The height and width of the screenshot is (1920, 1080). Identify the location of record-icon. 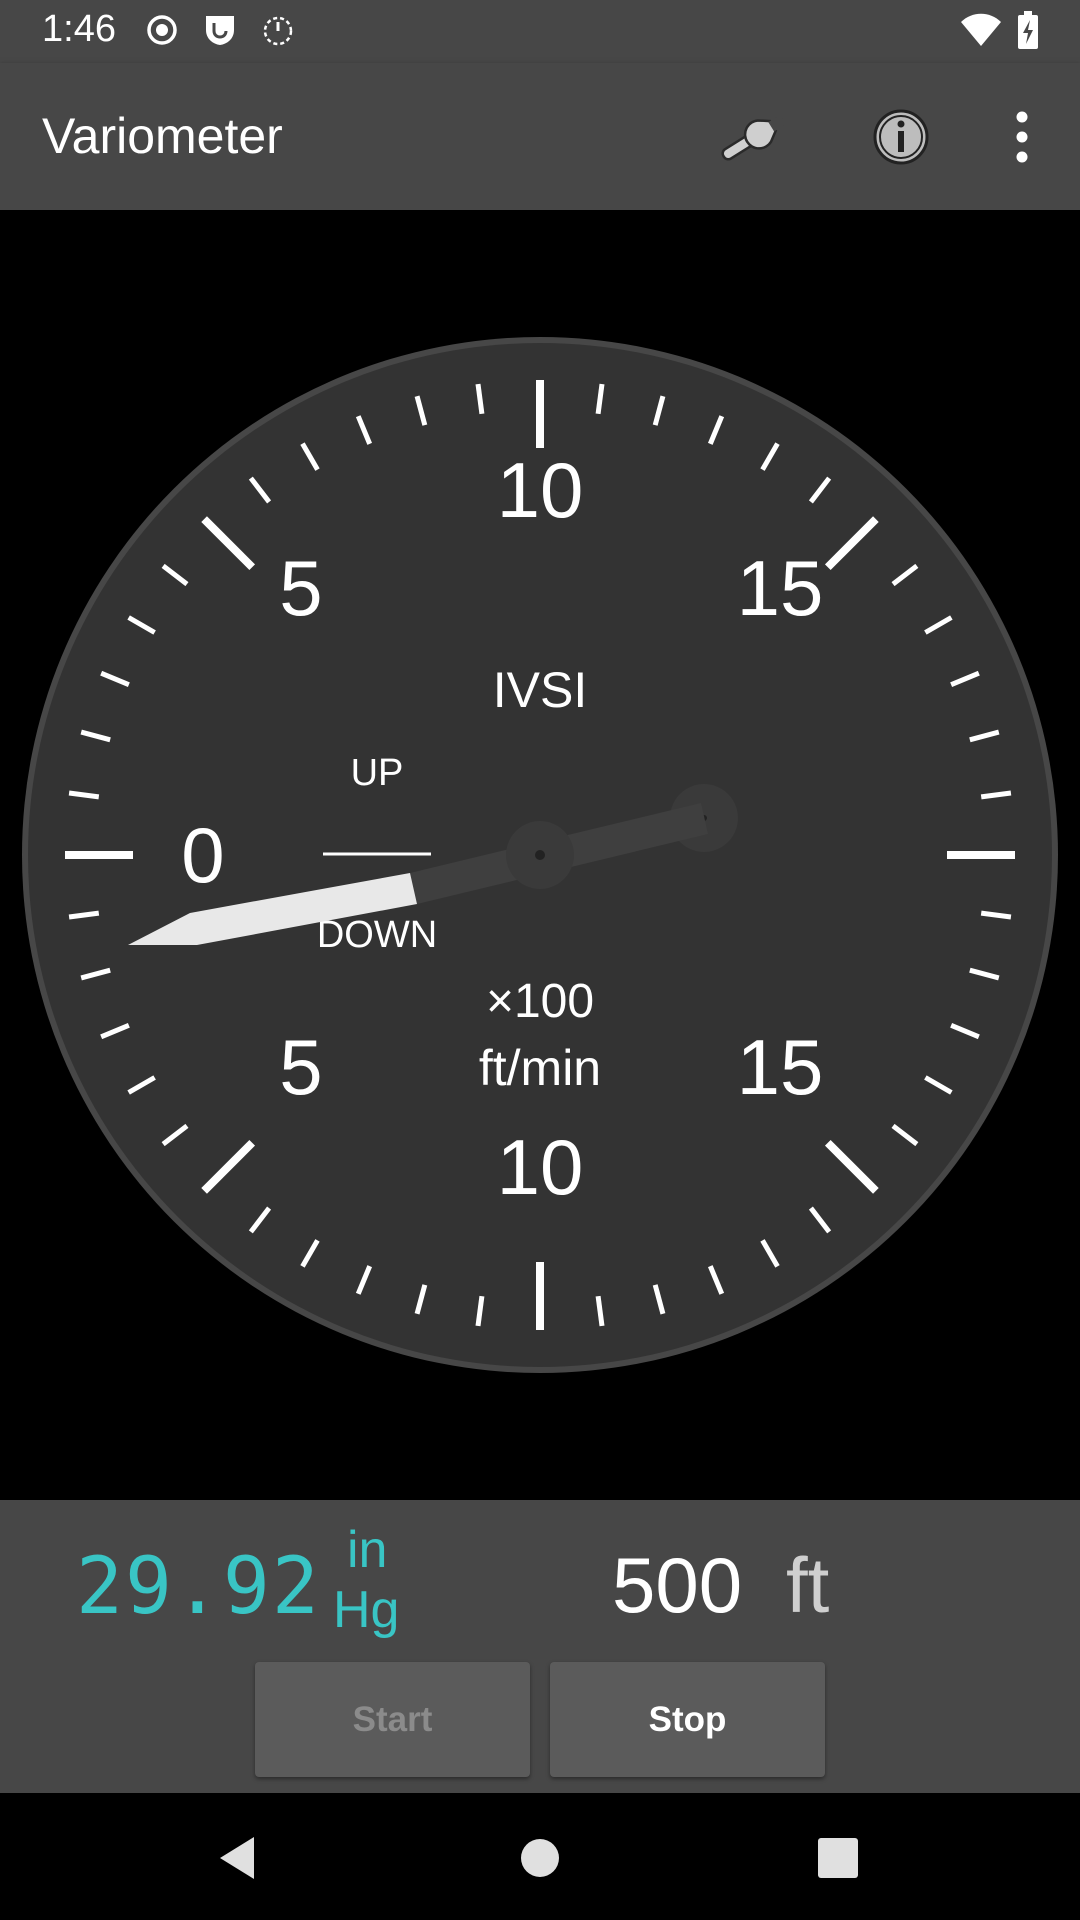
(162, 30).